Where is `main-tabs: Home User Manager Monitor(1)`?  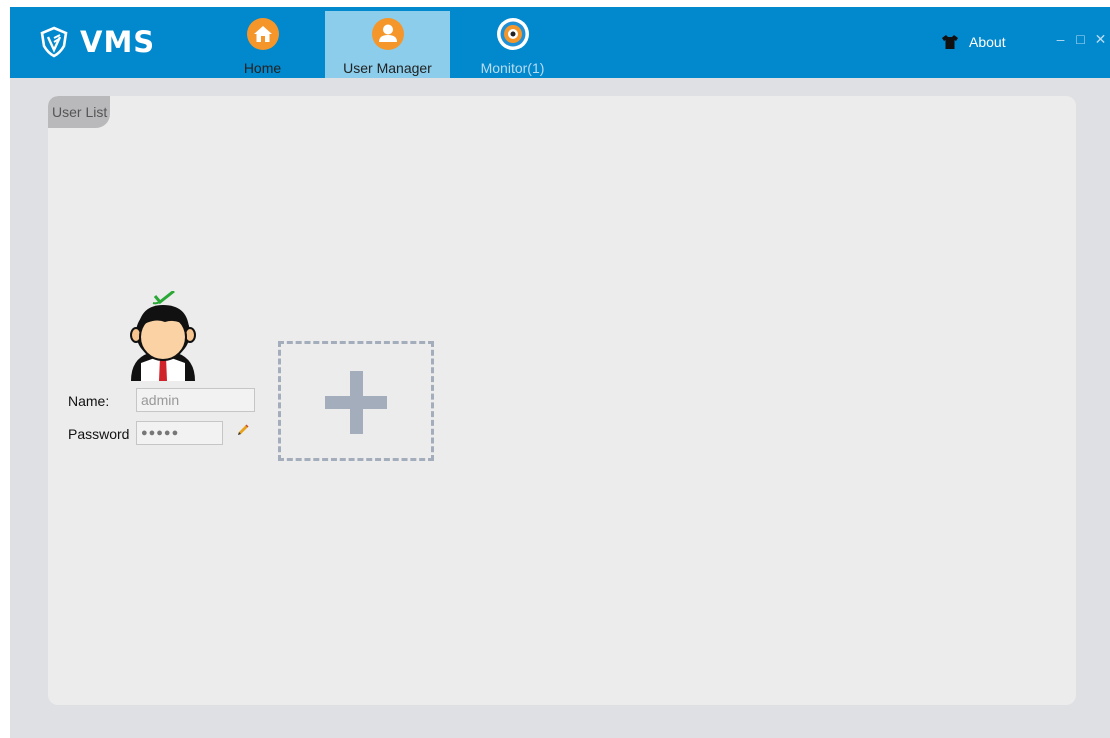
main-tabs: Home User Manager Monitor(1) is located at coordinates (387, 44).